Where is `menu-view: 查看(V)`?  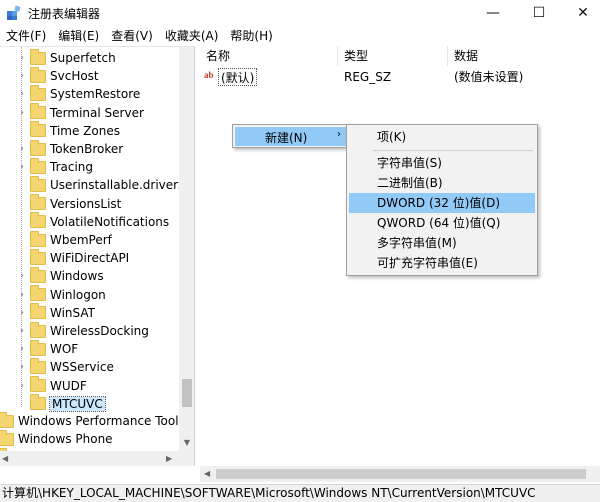
menu-view: 查看(V) is located at coordinates (132, 36).